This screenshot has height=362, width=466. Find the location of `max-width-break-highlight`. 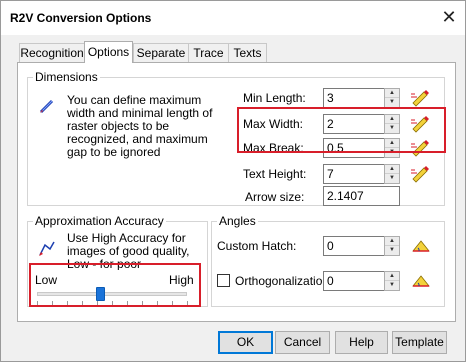

max-width-break-highlight is located at coordinates (341, 130).